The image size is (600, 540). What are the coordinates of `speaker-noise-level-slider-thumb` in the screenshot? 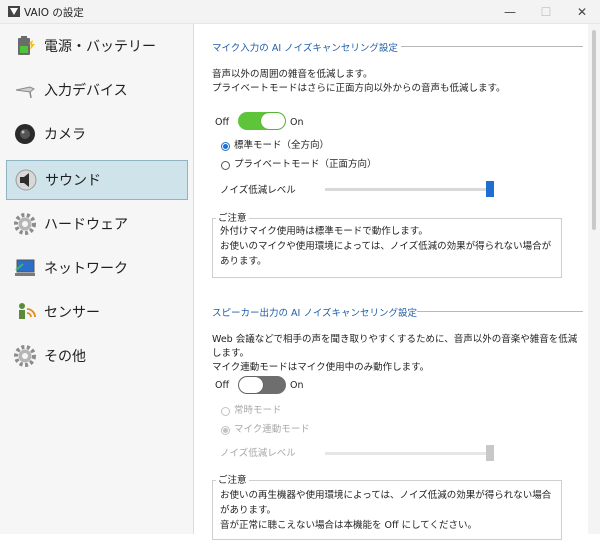 It's located at (490, 453).